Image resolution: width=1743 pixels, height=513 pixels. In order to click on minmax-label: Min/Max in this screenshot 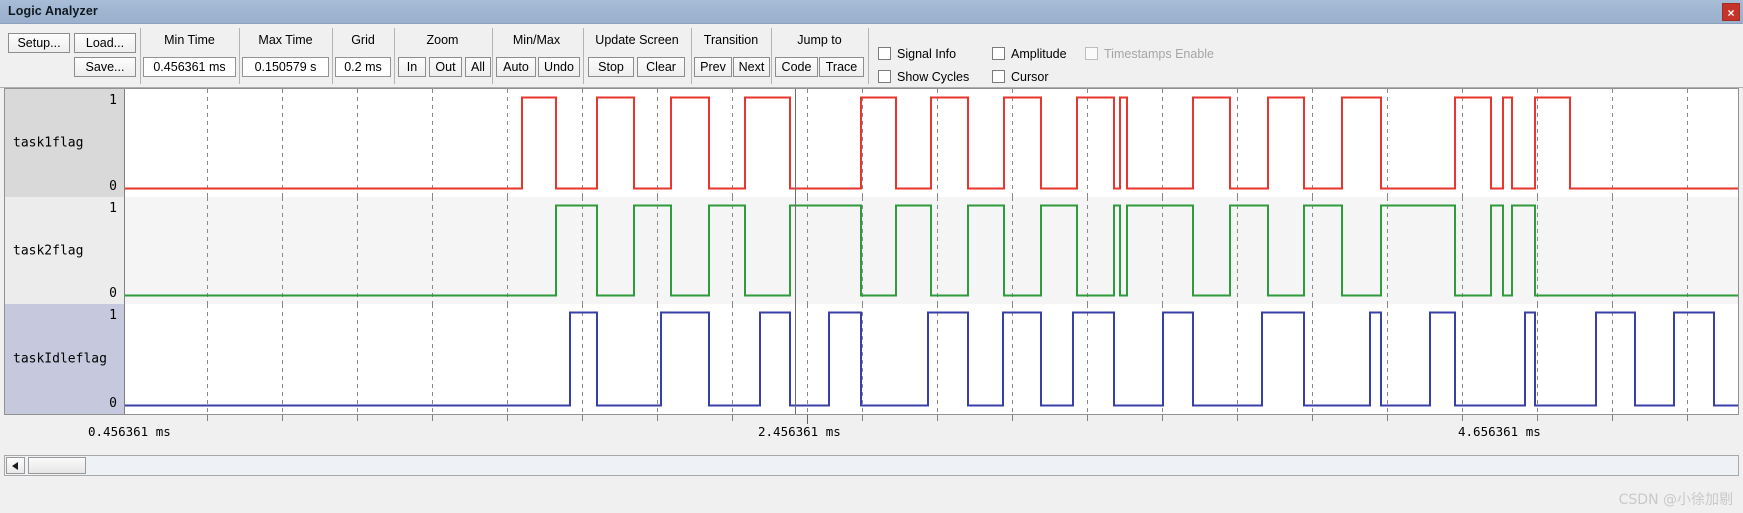, I will do `click(536, 40)`.